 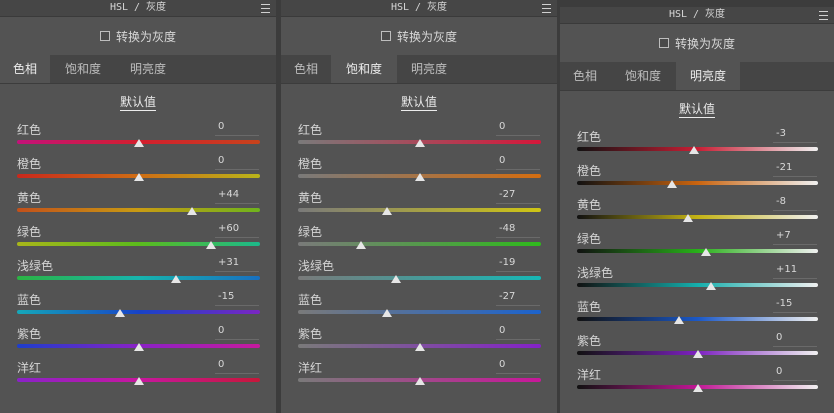 What do you see at coordinates (795, 135) in the screenshot?
I see `slider-value-field: -3` at bounding box center [795, 135].